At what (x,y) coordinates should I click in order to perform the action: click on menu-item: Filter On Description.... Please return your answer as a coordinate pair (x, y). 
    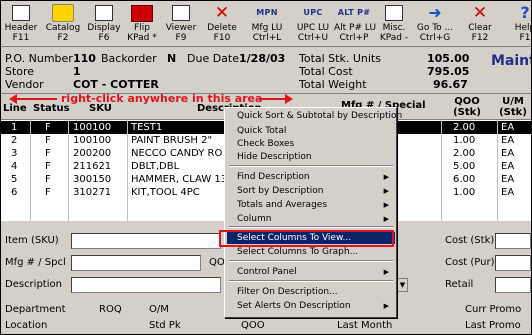
    Looking at the image, I should click on (311, 292).